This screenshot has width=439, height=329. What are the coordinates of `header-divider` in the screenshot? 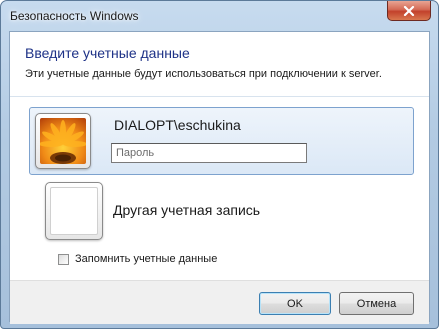 It's located at (219, 96).